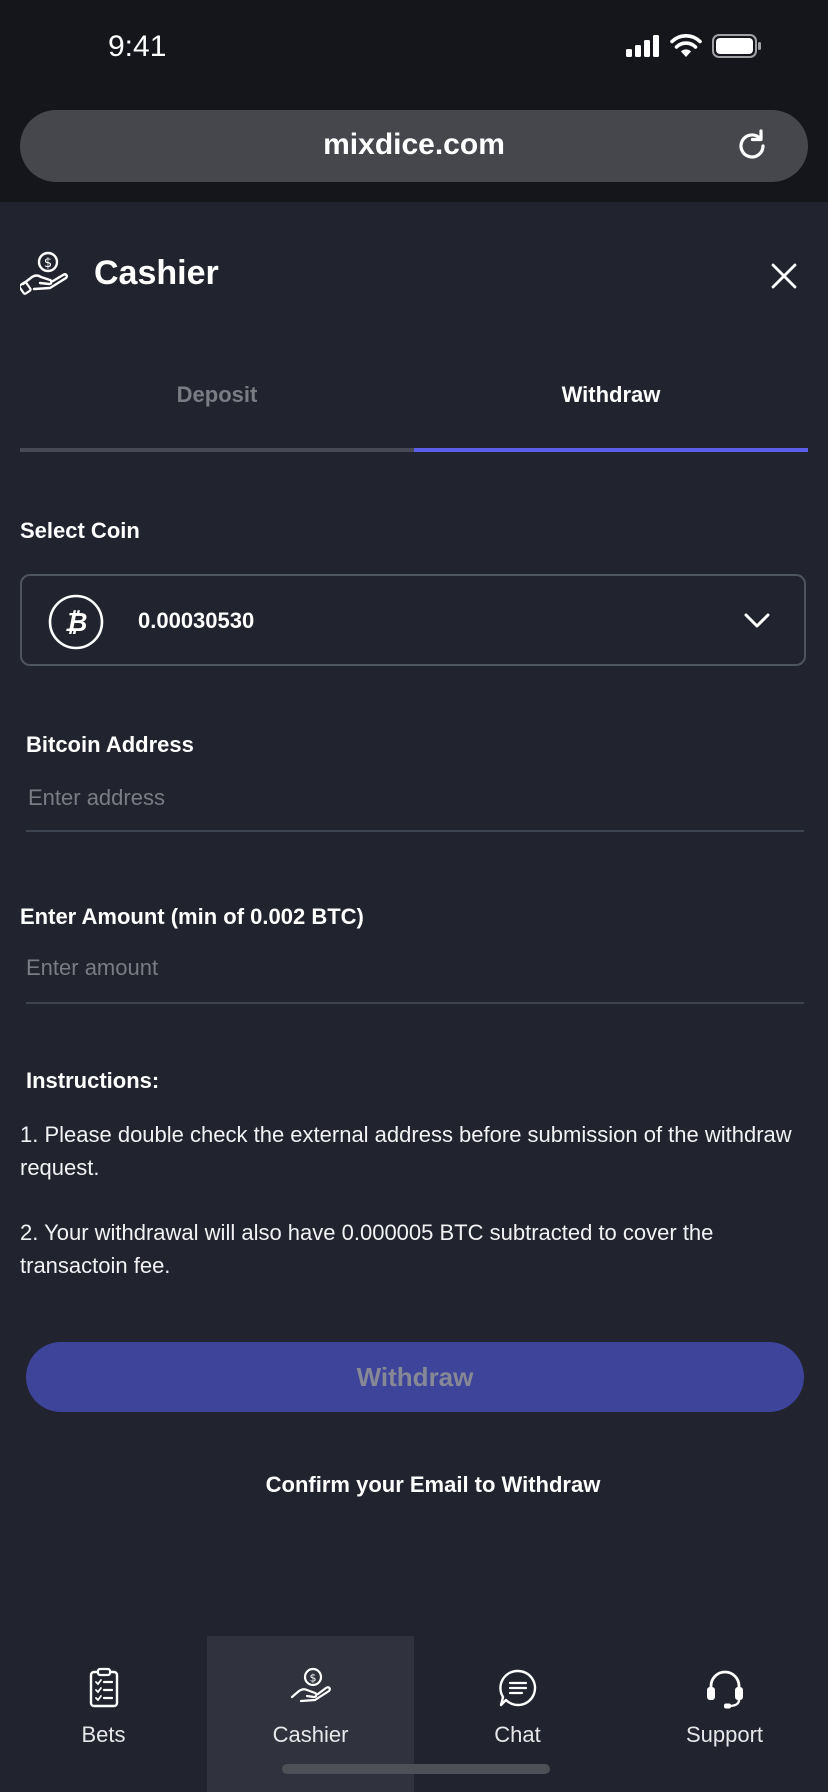 The image size is (828, 1792). What do you see at coordinates (414, 412) in the screenshot?
I see `cashier-tabs: Deposit Withdraw` at bounding box center [414, 412].